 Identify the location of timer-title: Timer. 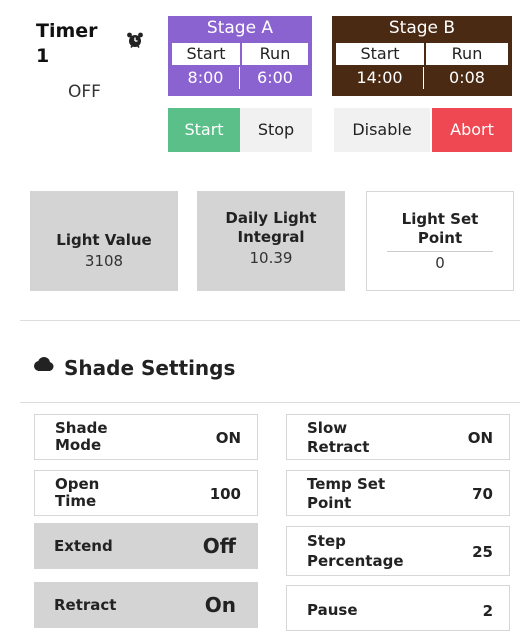
(67, 31).